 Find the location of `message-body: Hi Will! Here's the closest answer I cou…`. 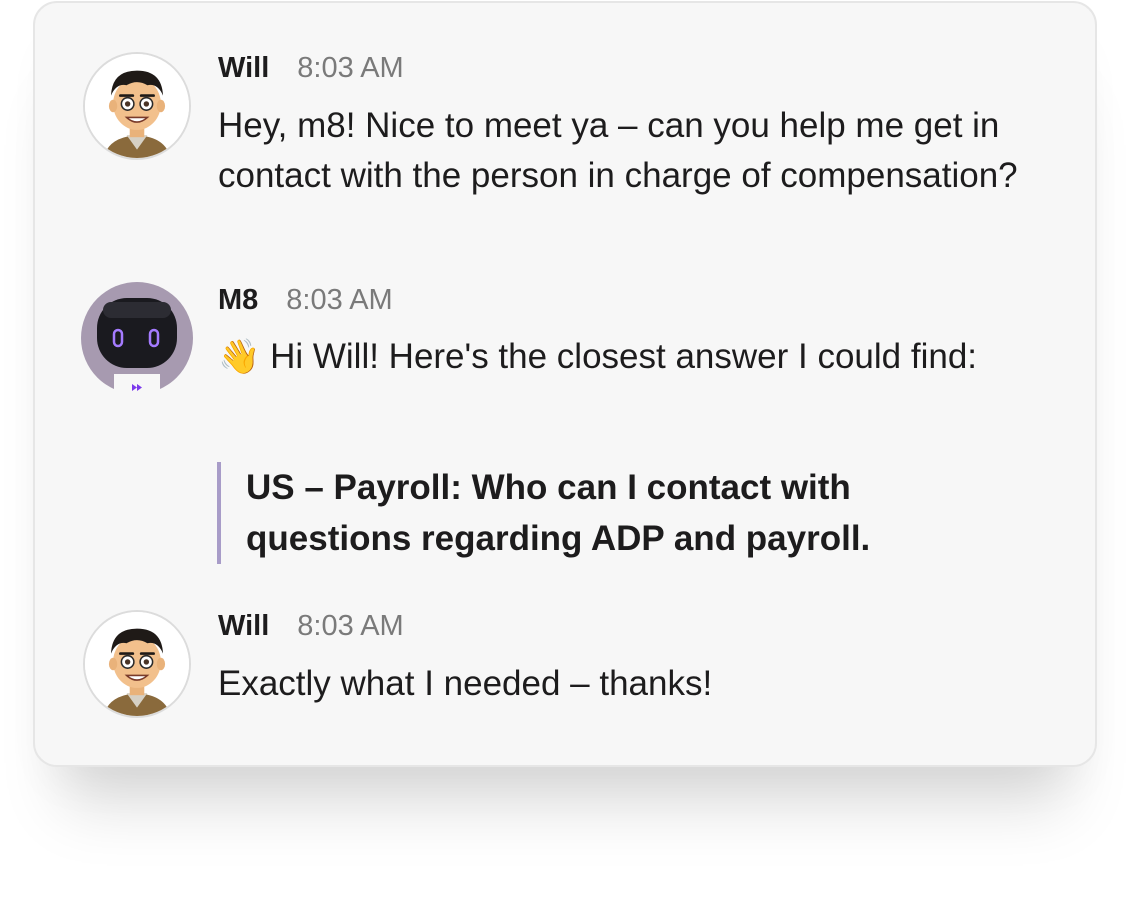

message-body: Hi Will! Here's the closest answer I cou… is located at coordinates (624, 356).